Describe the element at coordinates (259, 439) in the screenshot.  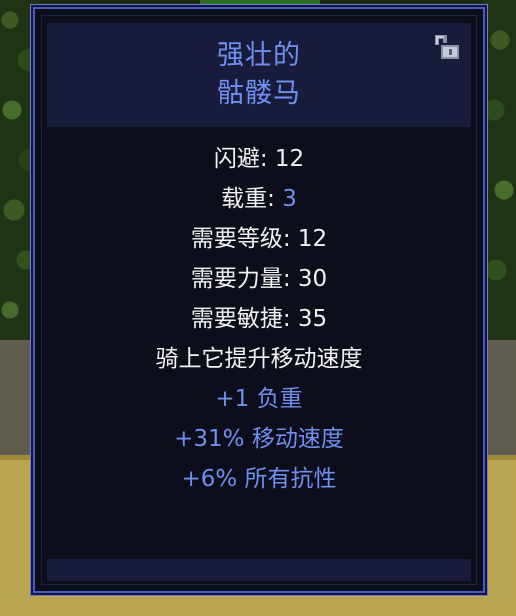
I see `modifier-move-speed: +31% 移动速度` at that location.